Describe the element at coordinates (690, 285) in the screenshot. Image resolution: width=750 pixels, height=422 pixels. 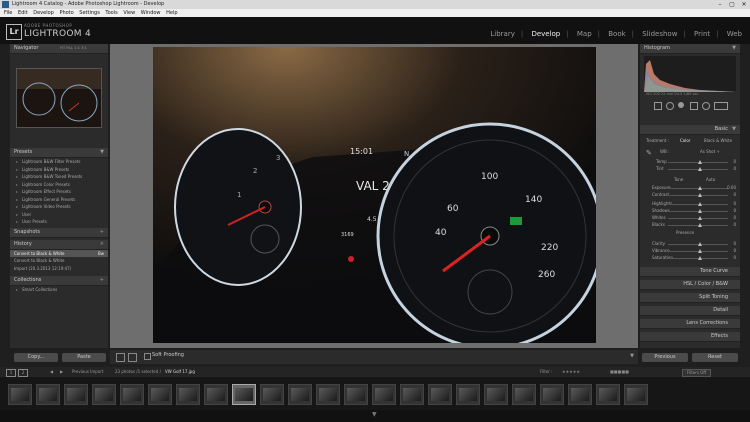
I see `hsl-header: HSL / Color / B&W` at that location.